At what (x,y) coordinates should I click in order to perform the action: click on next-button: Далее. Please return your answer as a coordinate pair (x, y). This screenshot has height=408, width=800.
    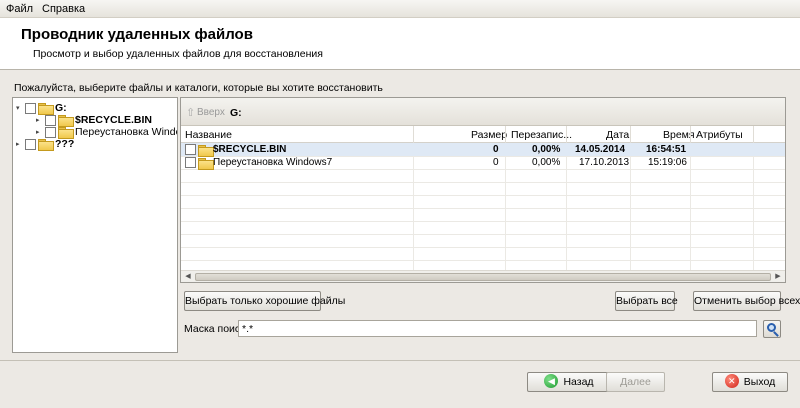
    Looking at the image, I should click on (635, 382).